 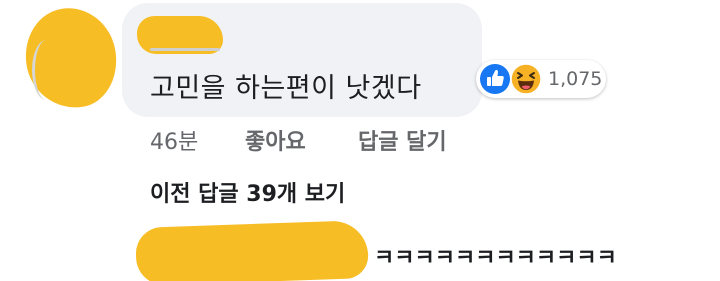 I want to click on view-previous-replies-link: 이전 답글 39개 보기, so click(x=247, y=192).